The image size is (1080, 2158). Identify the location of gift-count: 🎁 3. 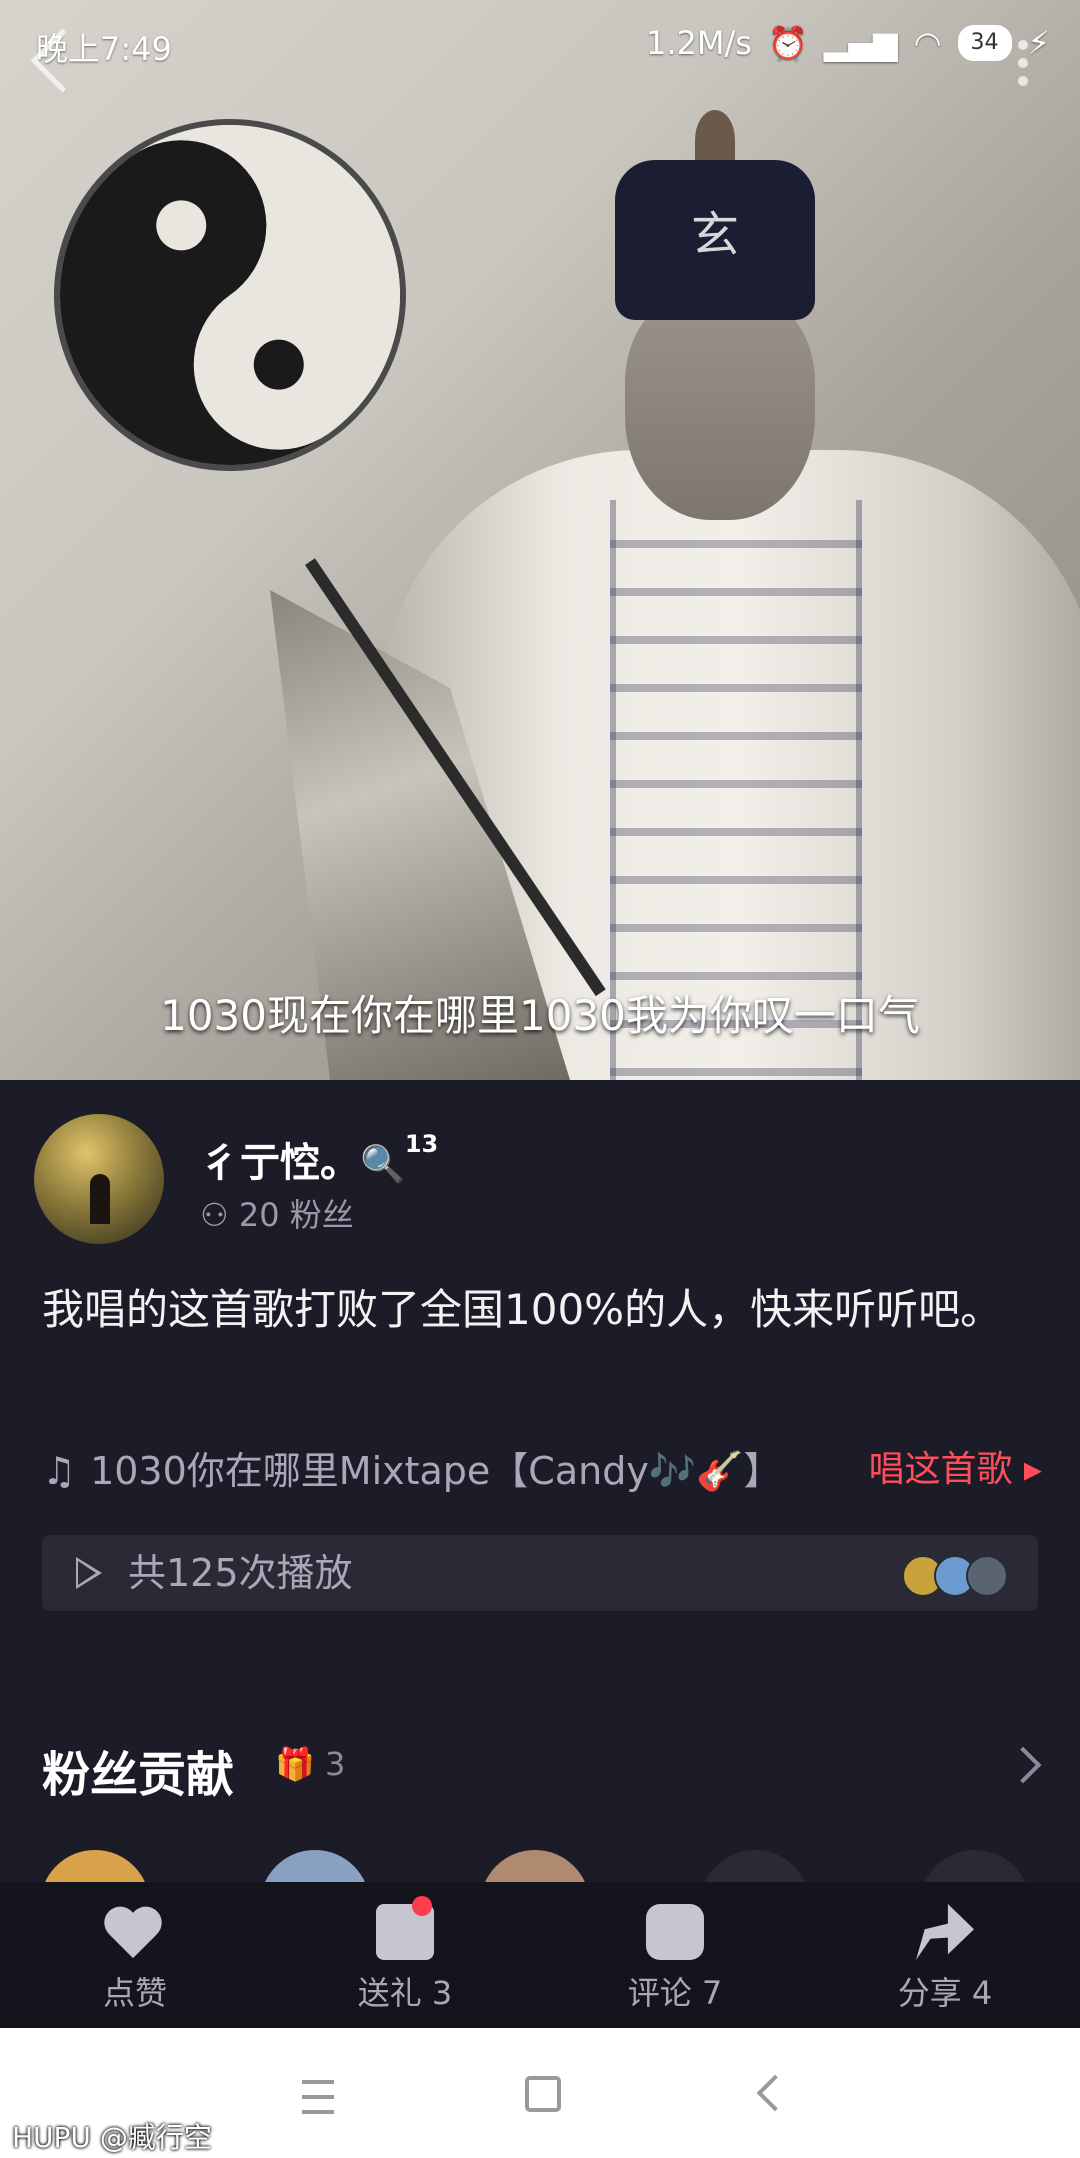
(310, 1764).